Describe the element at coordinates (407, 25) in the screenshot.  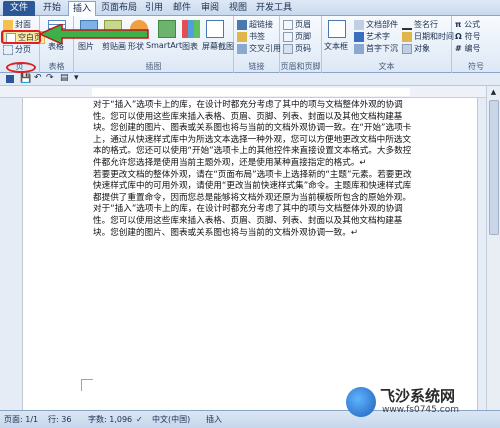
I see `signature-icon` at that location.